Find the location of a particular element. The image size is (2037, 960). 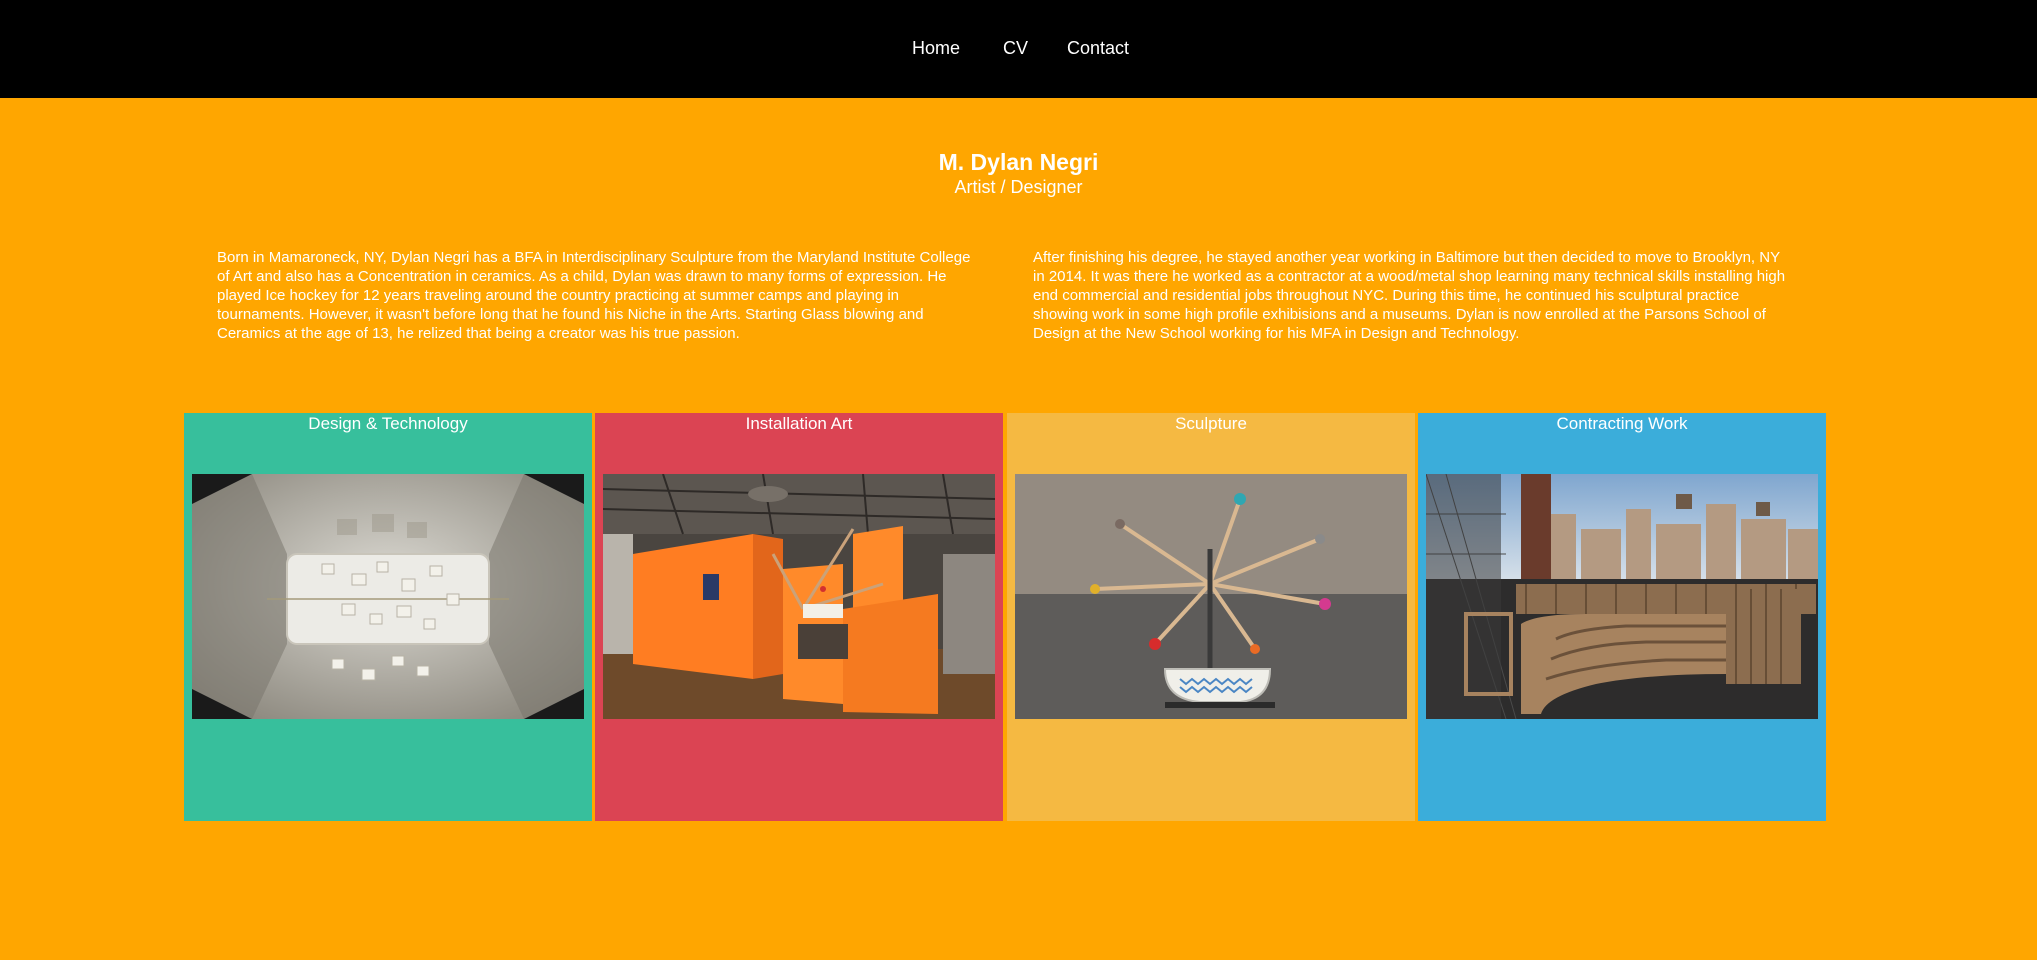

card-title: Installation Art is located at coordinates (799, 423).